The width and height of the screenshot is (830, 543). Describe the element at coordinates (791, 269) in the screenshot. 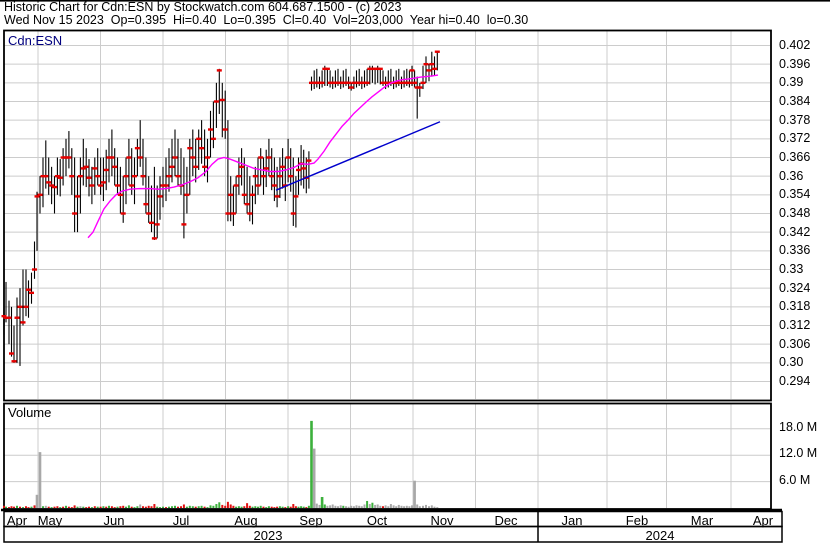

I see `price-axis-label: 0.33` at that location.